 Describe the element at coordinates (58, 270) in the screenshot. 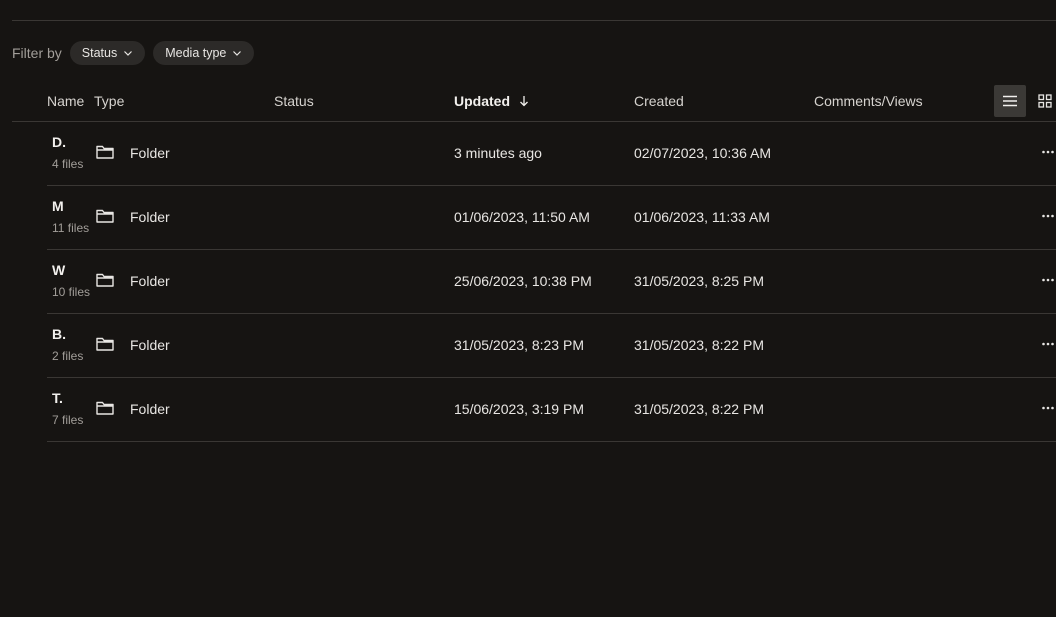

I see `row-name: W` at that location.